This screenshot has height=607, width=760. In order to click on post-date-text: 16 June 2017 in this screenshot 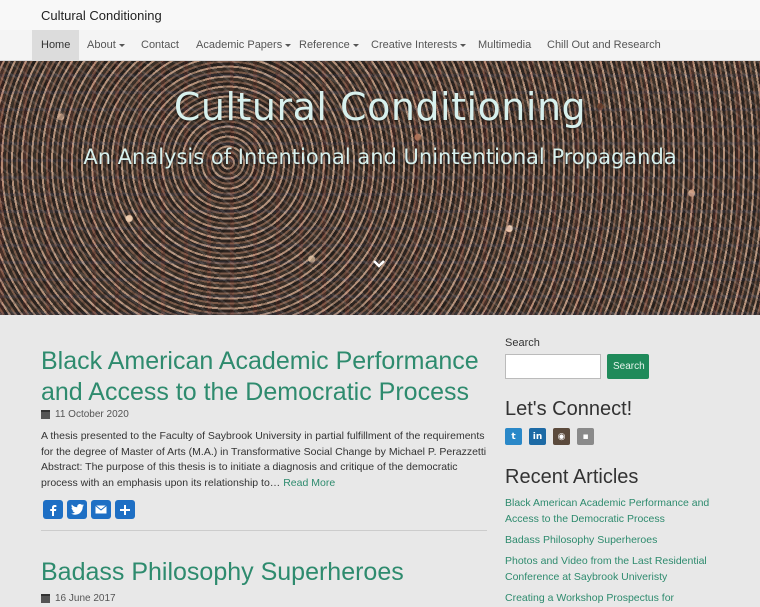, I will do `click(85, 598)`.